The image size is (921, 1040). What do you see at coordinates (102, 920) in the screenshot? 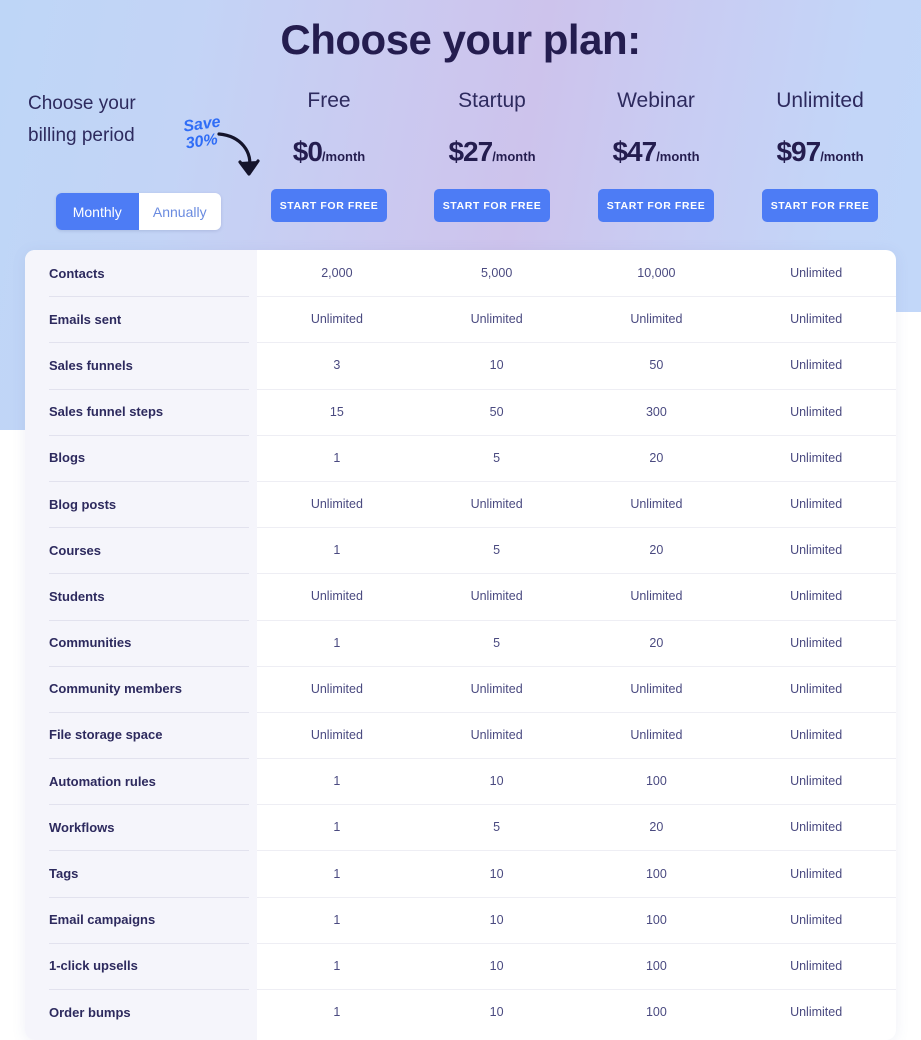
I see `feature-name: Email campaigns` at bounding box center [102, 920].